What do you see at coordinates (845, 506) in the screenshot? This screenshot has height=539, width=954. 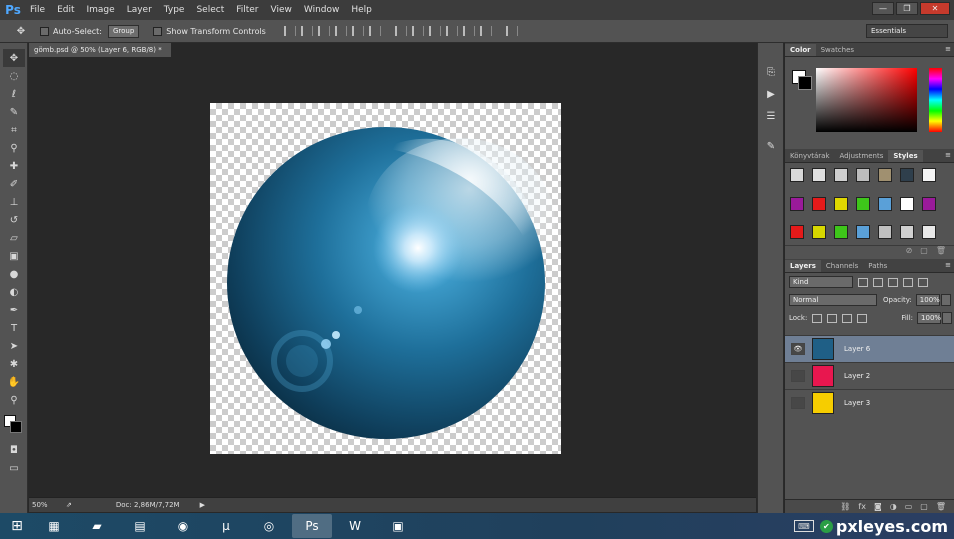 I see `link-layers-icon: ⛓` at bounding box center [845, 506].